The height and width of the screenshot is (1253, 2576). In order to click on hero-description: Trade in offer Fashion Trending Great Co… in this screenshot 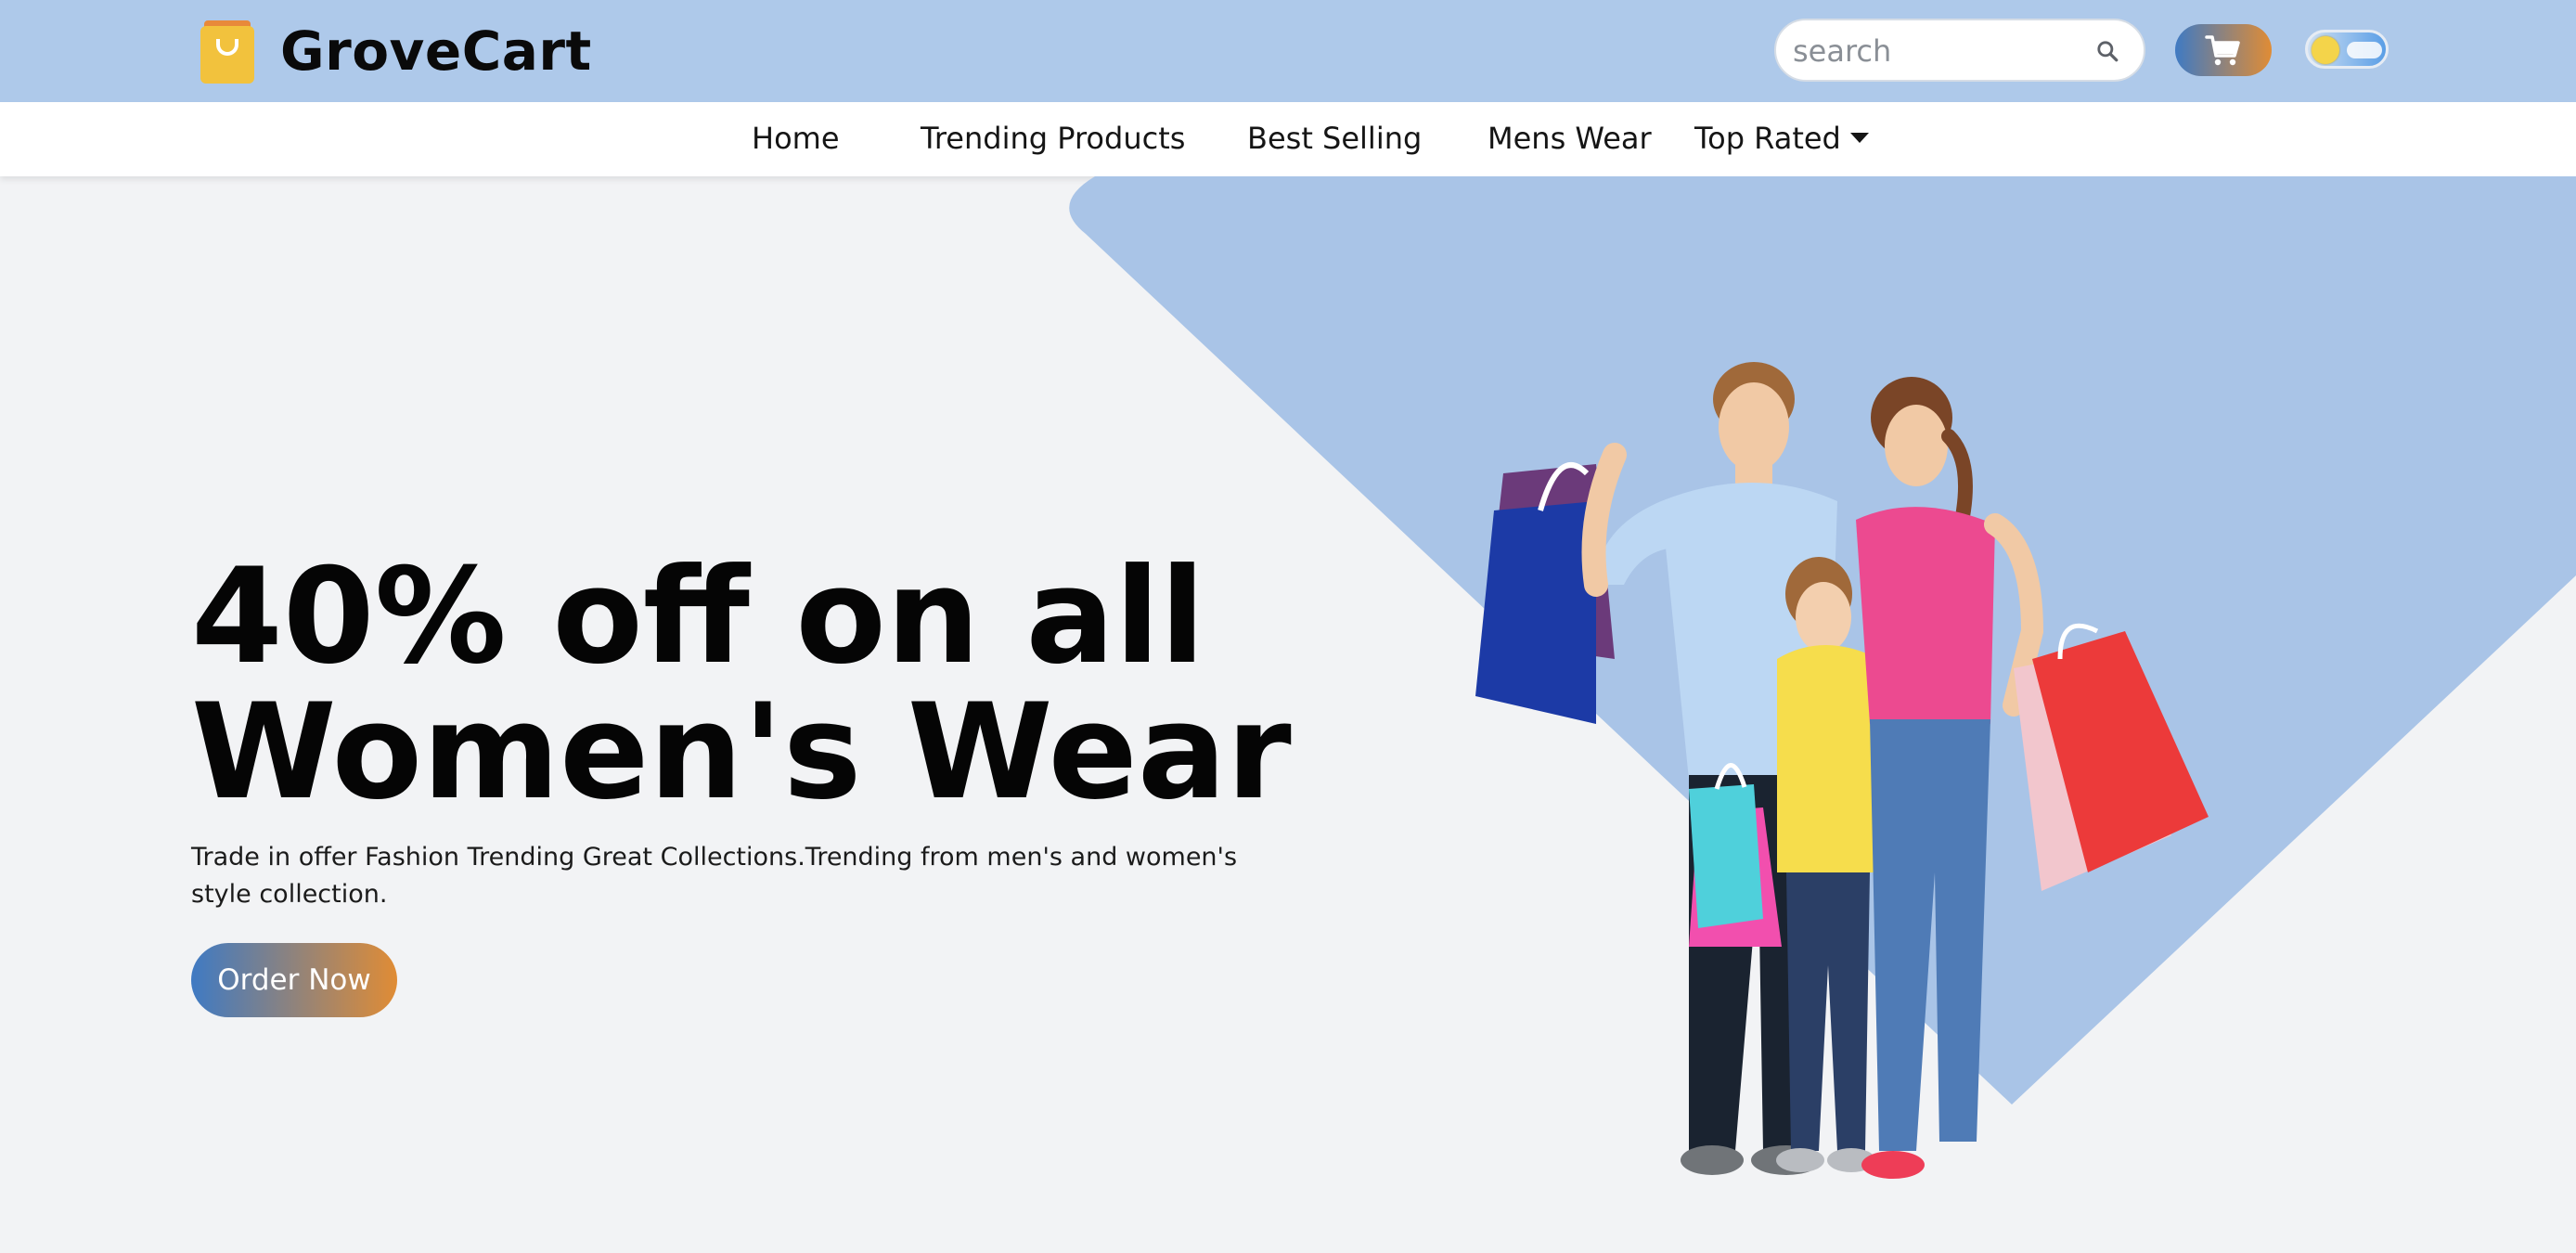, I will do `click(715, 876)`.